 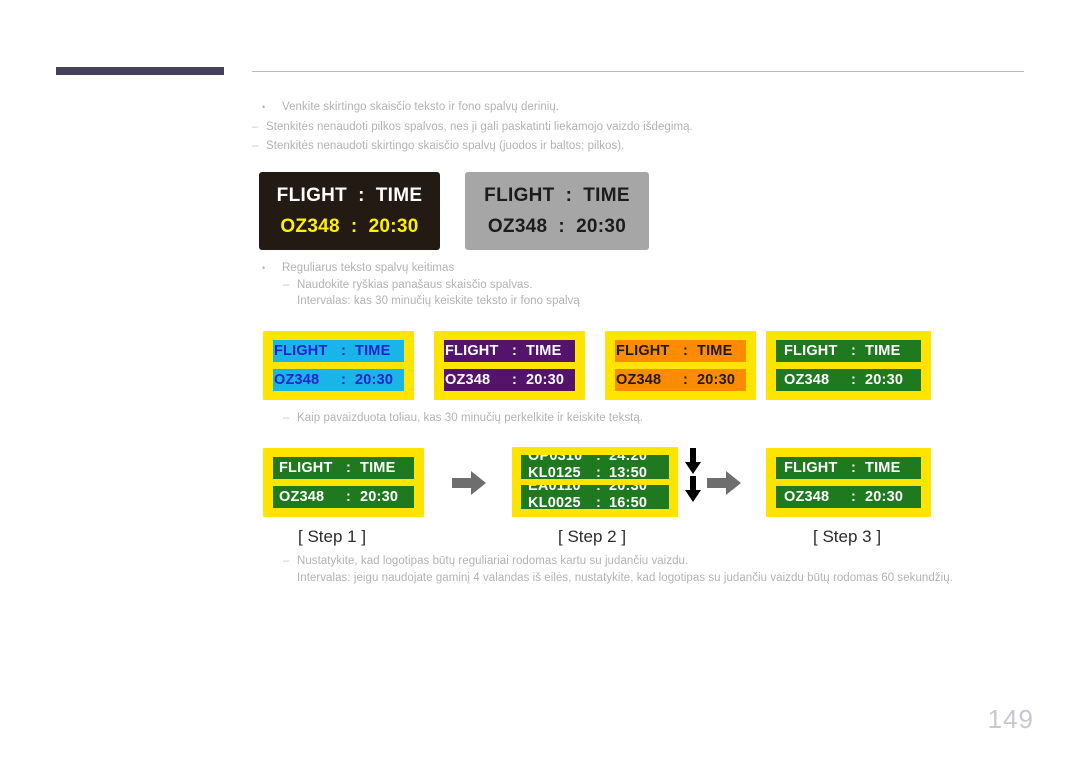 I want to click on step2-scroll-window-1: OP0310 : 24:20 KL0125 : 13:50, so click(x=595, y=467).